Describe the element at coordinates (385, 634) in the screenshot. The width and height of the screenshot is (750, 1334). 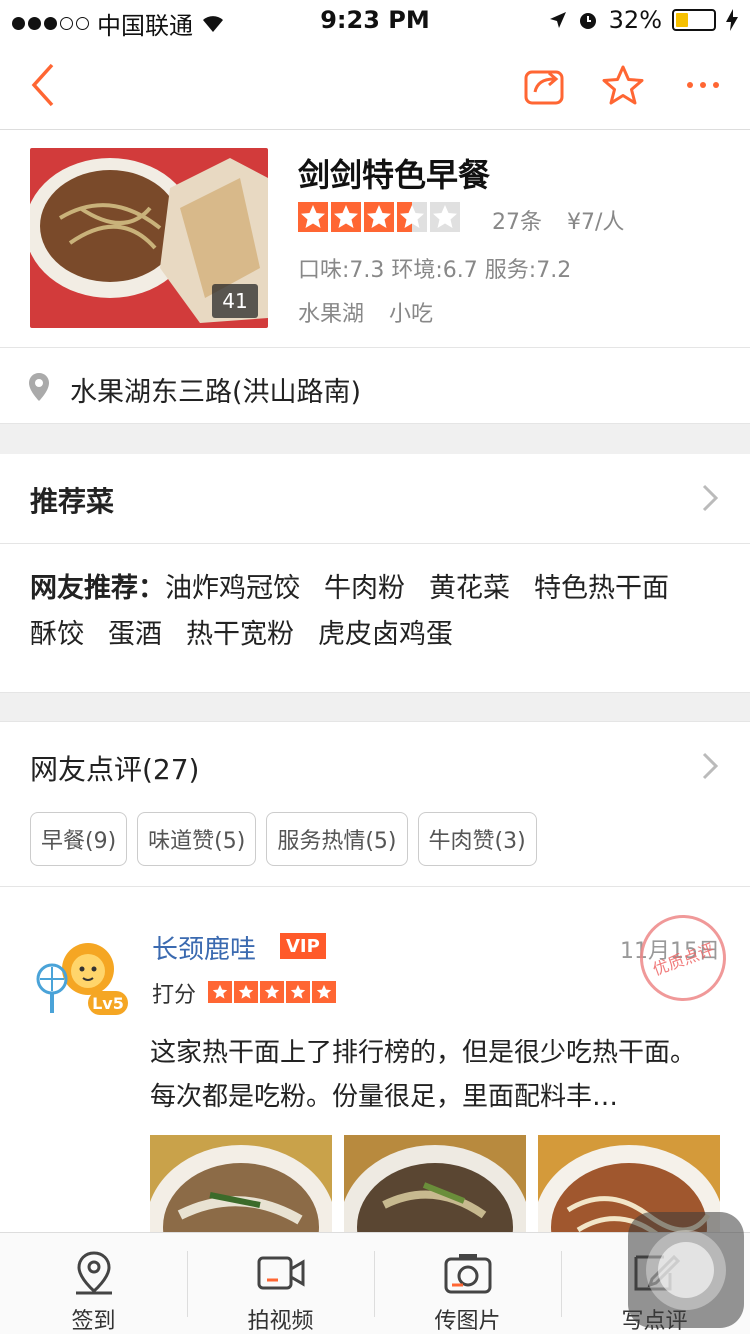
I see `dish-item: 虎皮卤鸡蛋` at that location.